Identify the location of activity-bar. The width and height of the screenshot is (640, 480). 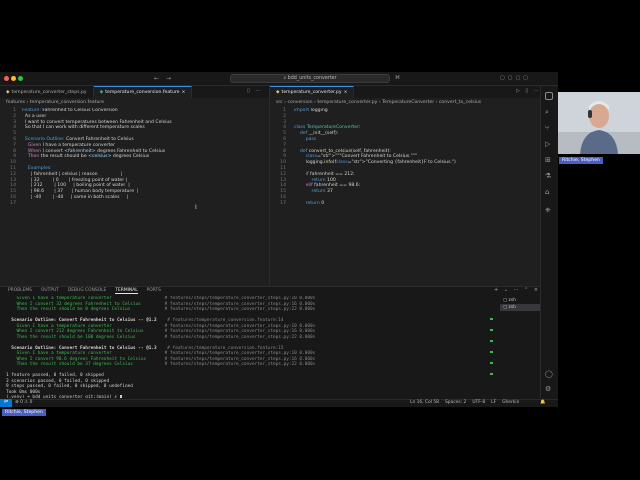
(549, 242).